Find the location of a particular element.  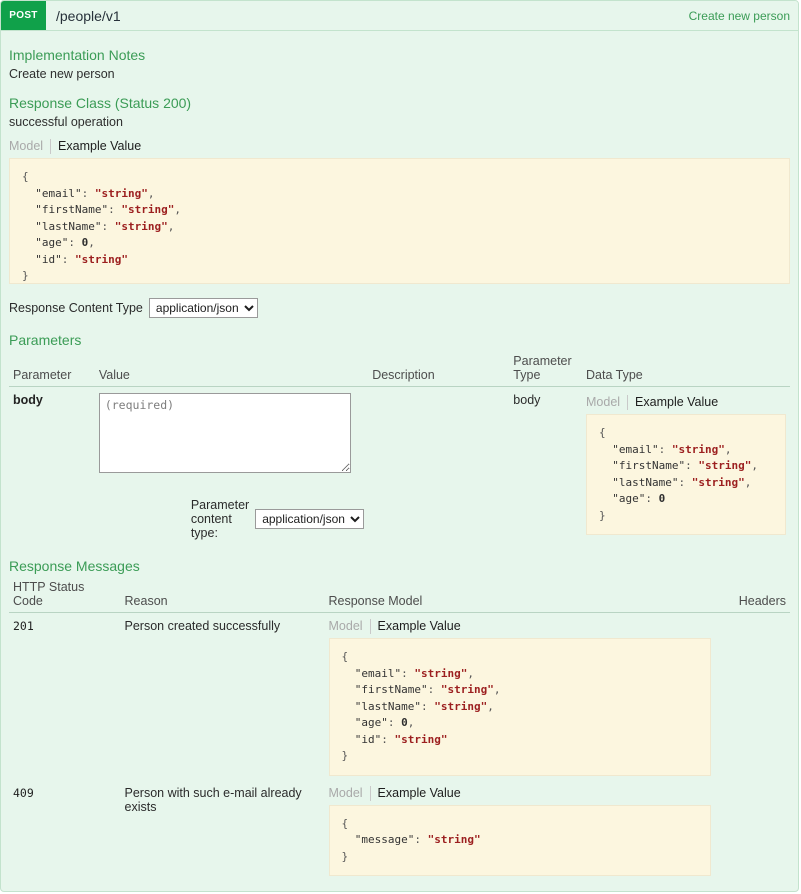

parameter-type-cell: body is located at coordinates (527, 400).